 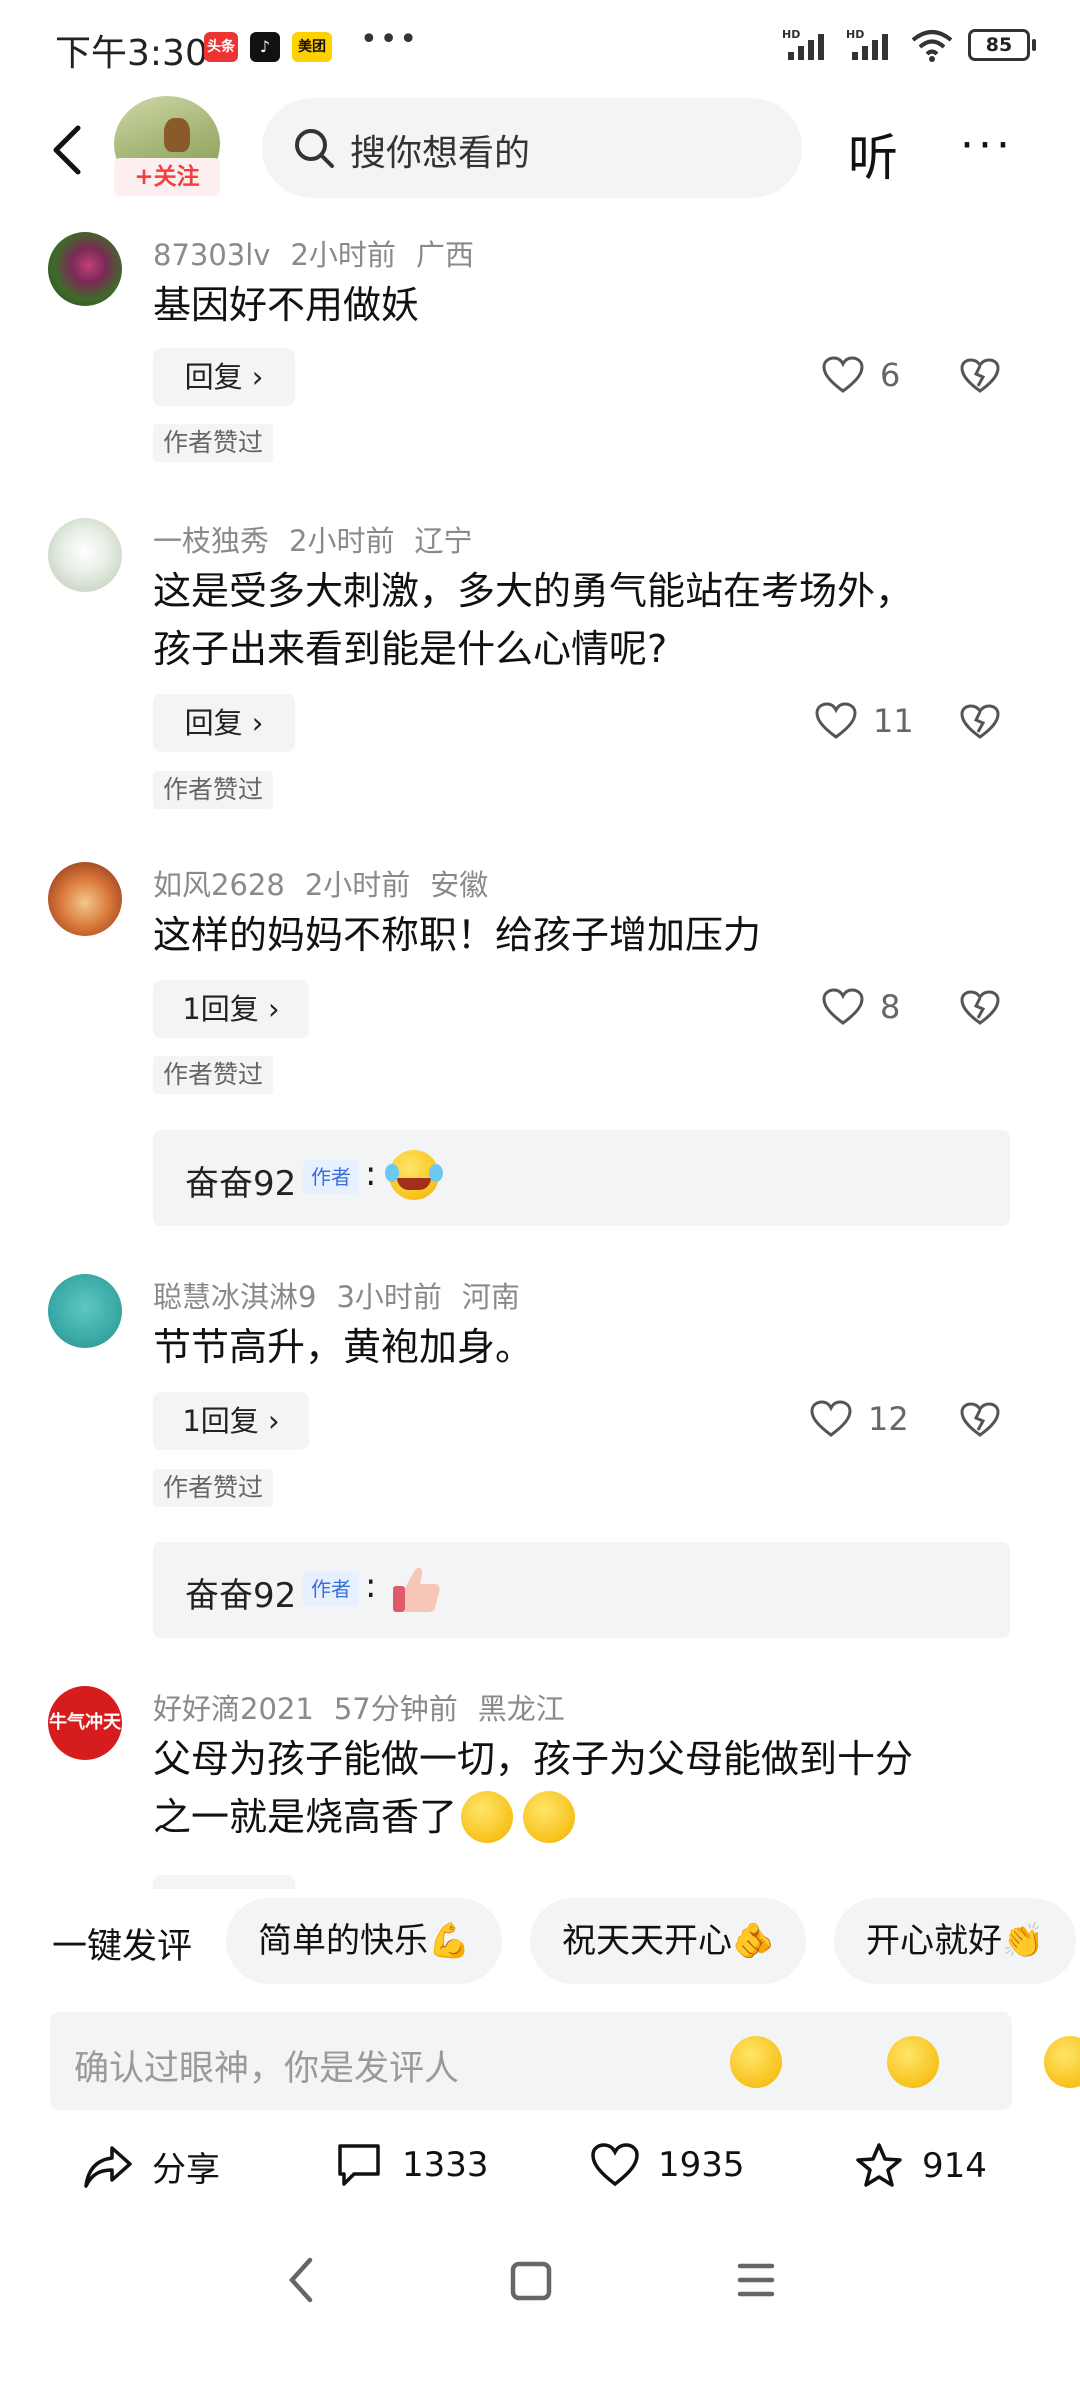 What do you see at coordinates (211, 541) in the screenshot?
I see `comment-username: 一枝独秀` at bounding box center [211, 541].